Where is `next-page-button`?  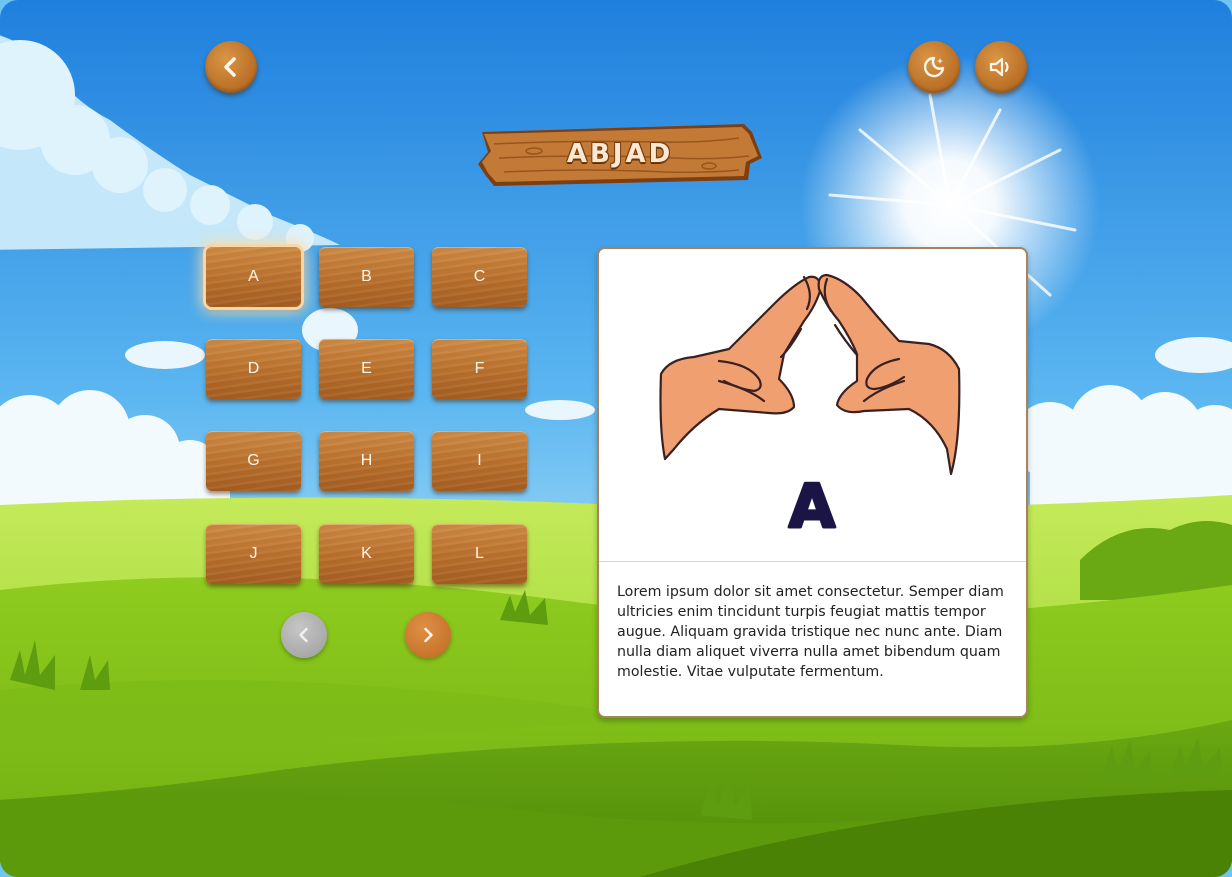 next-page-button is located at coordinates (428, 635).